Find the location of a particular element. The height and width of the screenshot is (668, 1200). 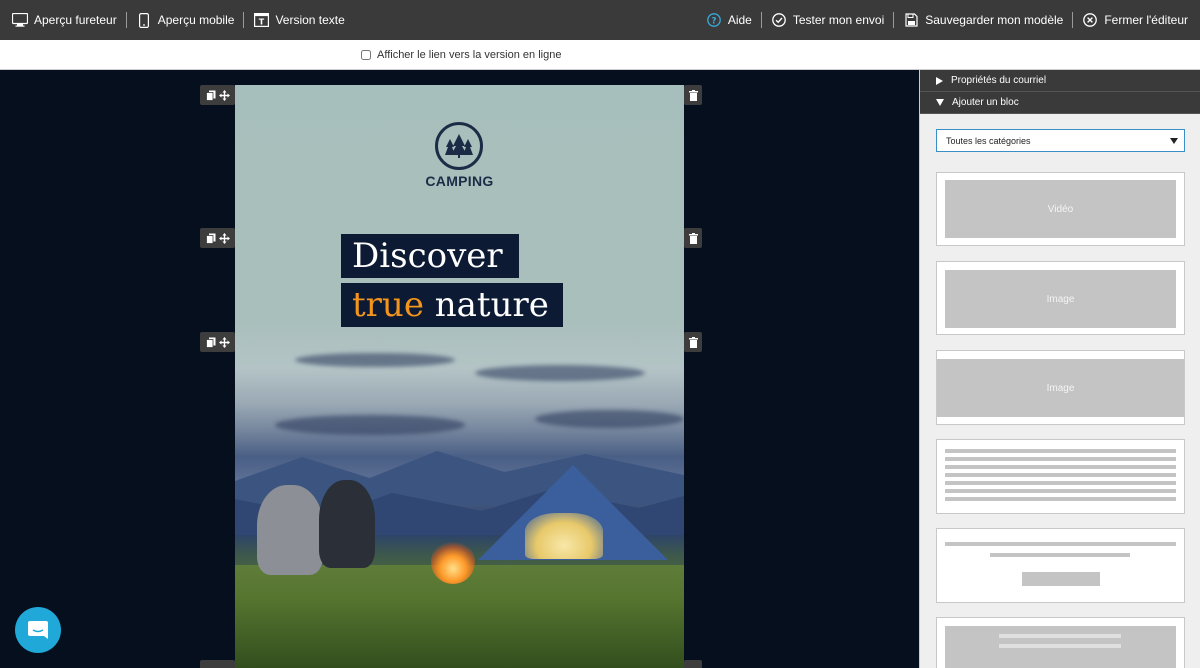

online-link-checkbox is located at coordinates (366, 55).